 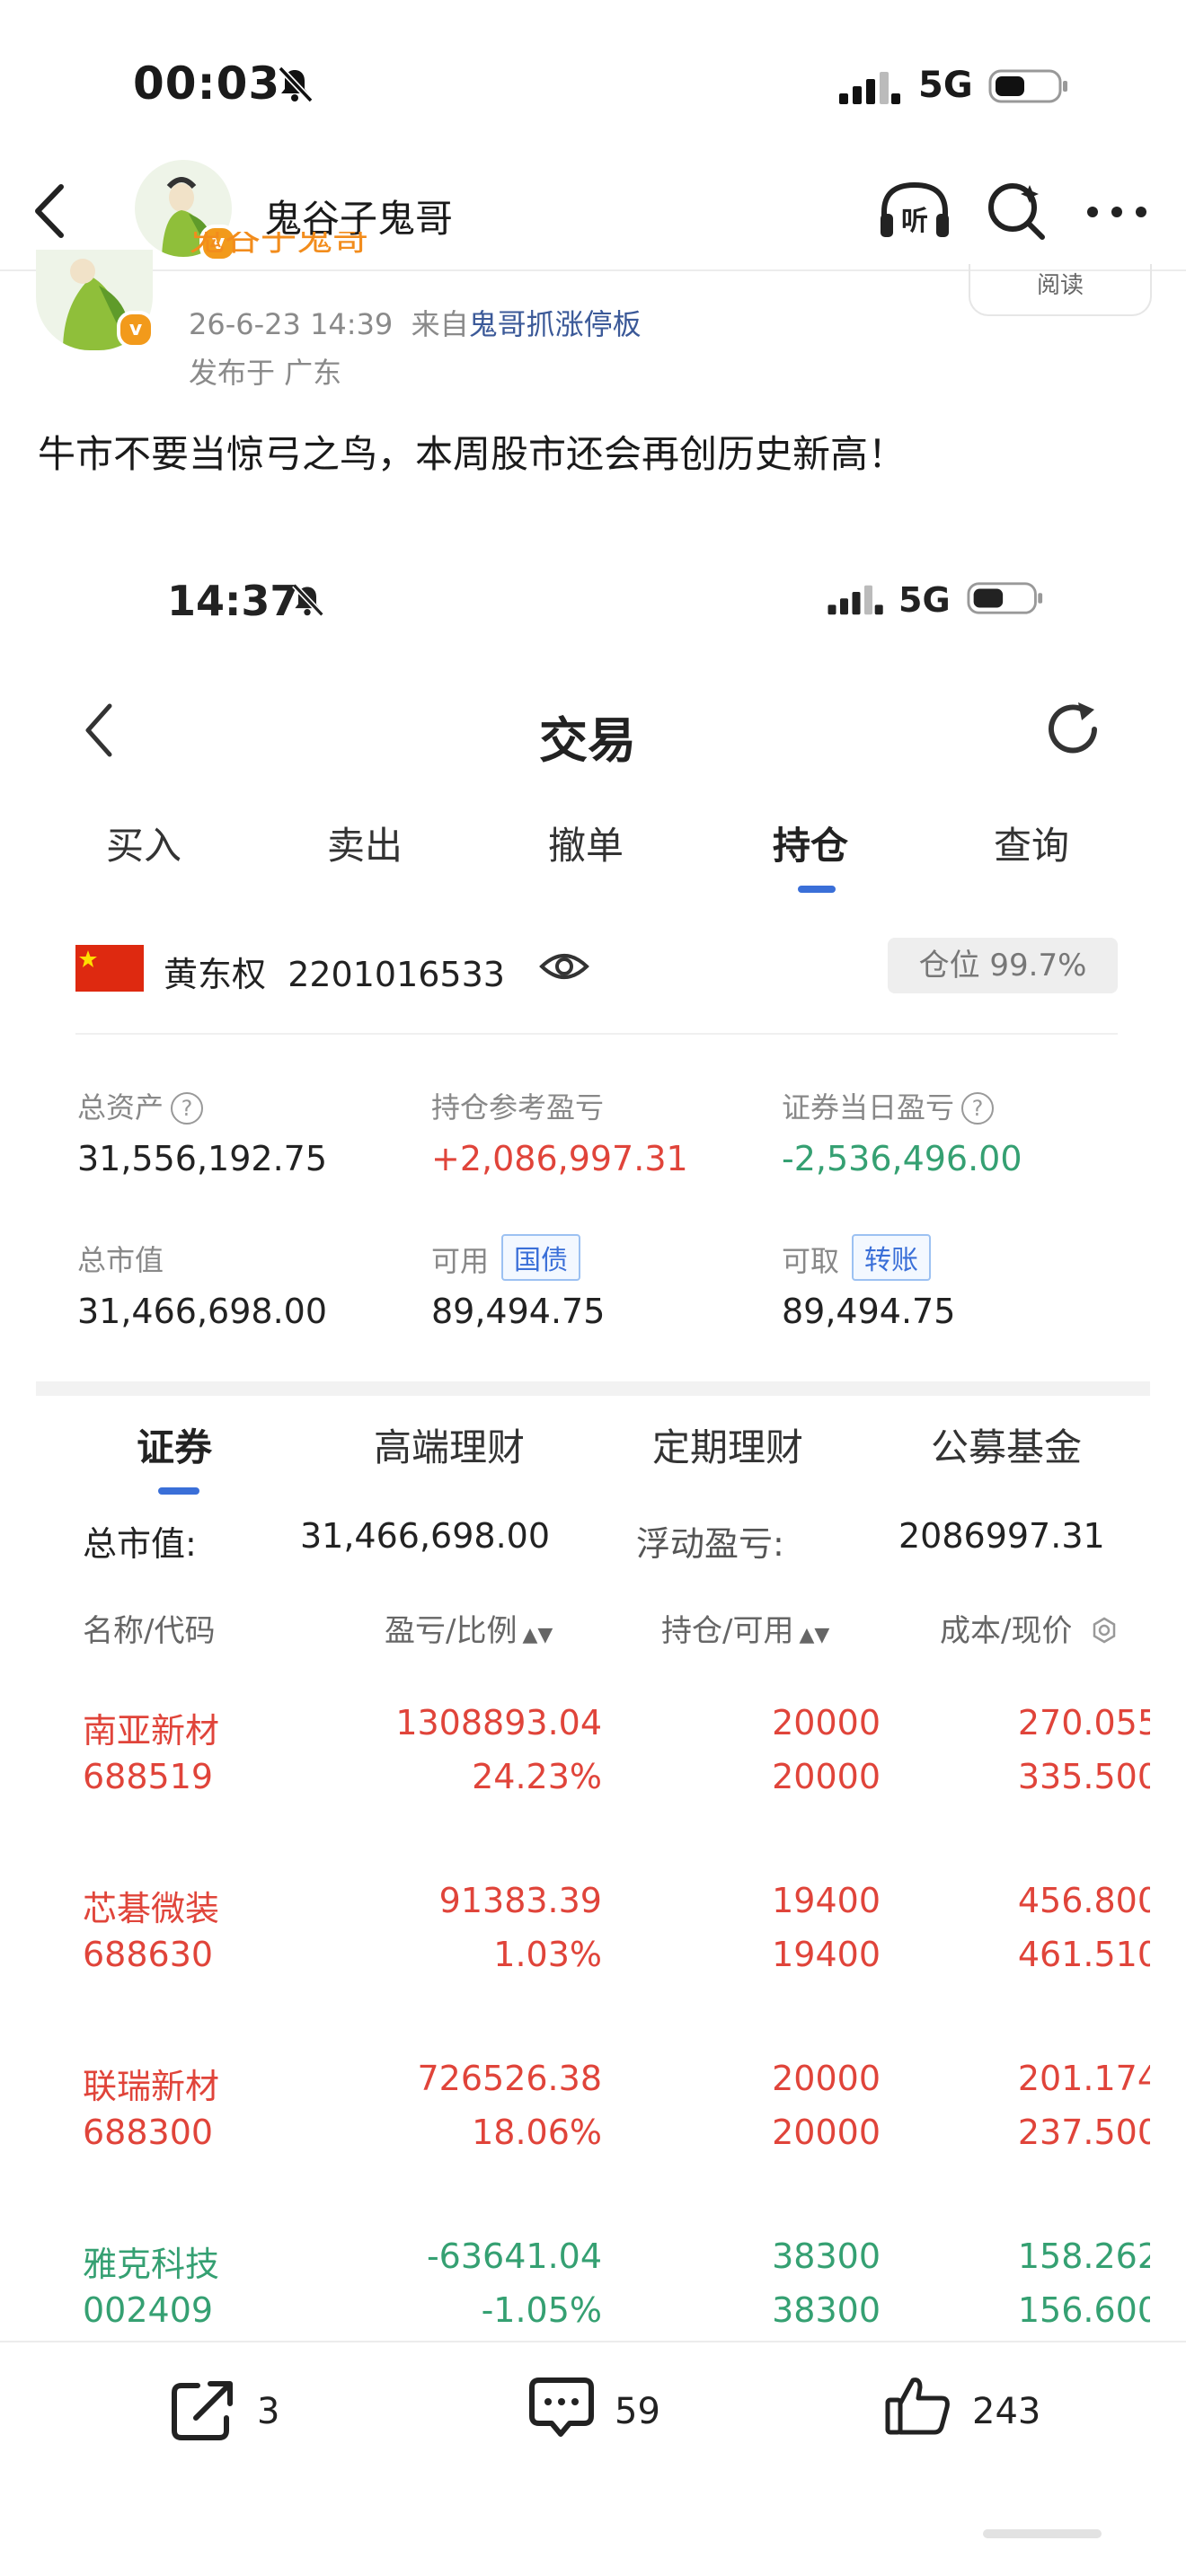 What do you see at coordinates (902, 1158) in the screenshot?
I see `daily-pnl-value: -2,536,496.00` at bounding box center [902, 1158].